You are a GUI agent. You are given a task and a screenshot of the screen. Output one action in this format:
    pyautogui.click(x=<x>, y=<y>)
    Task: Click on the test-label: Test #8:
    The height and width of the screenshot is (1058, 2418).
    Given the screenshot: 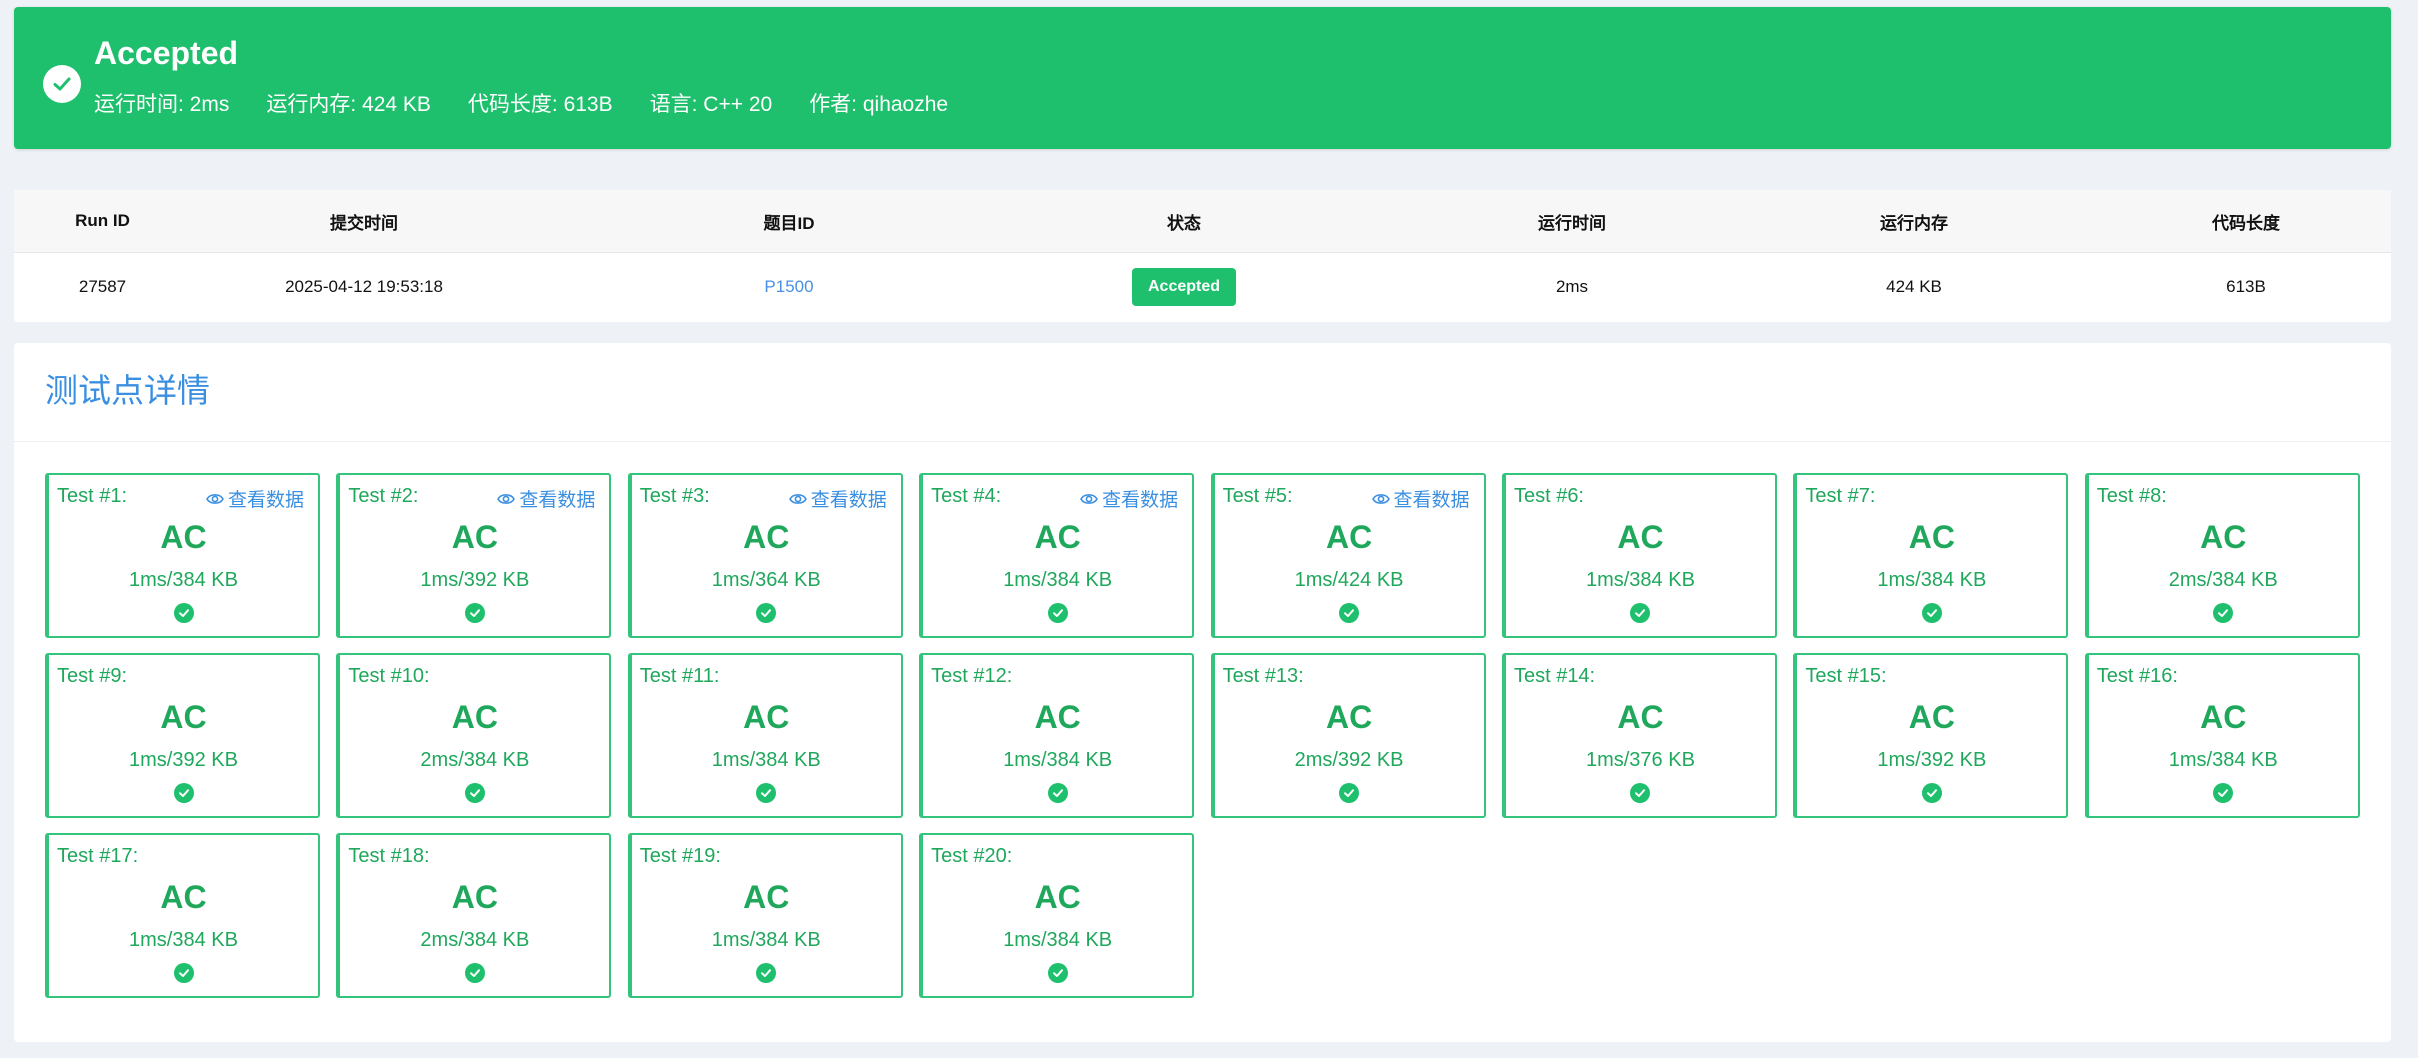 What is the action you would take?
    pyautogui.click(x=2131, y=496)
    